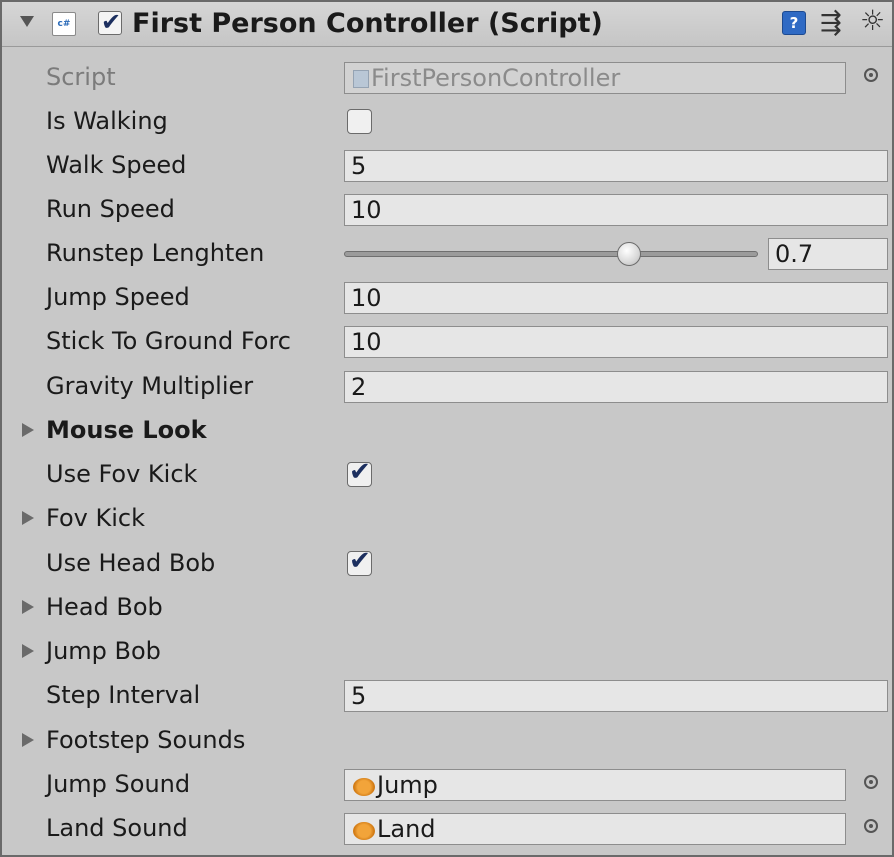 This screenshot has width=894, height=857. I want to click on gravity-multiplier-label: Gravity Multiplier, so click(150, 386).